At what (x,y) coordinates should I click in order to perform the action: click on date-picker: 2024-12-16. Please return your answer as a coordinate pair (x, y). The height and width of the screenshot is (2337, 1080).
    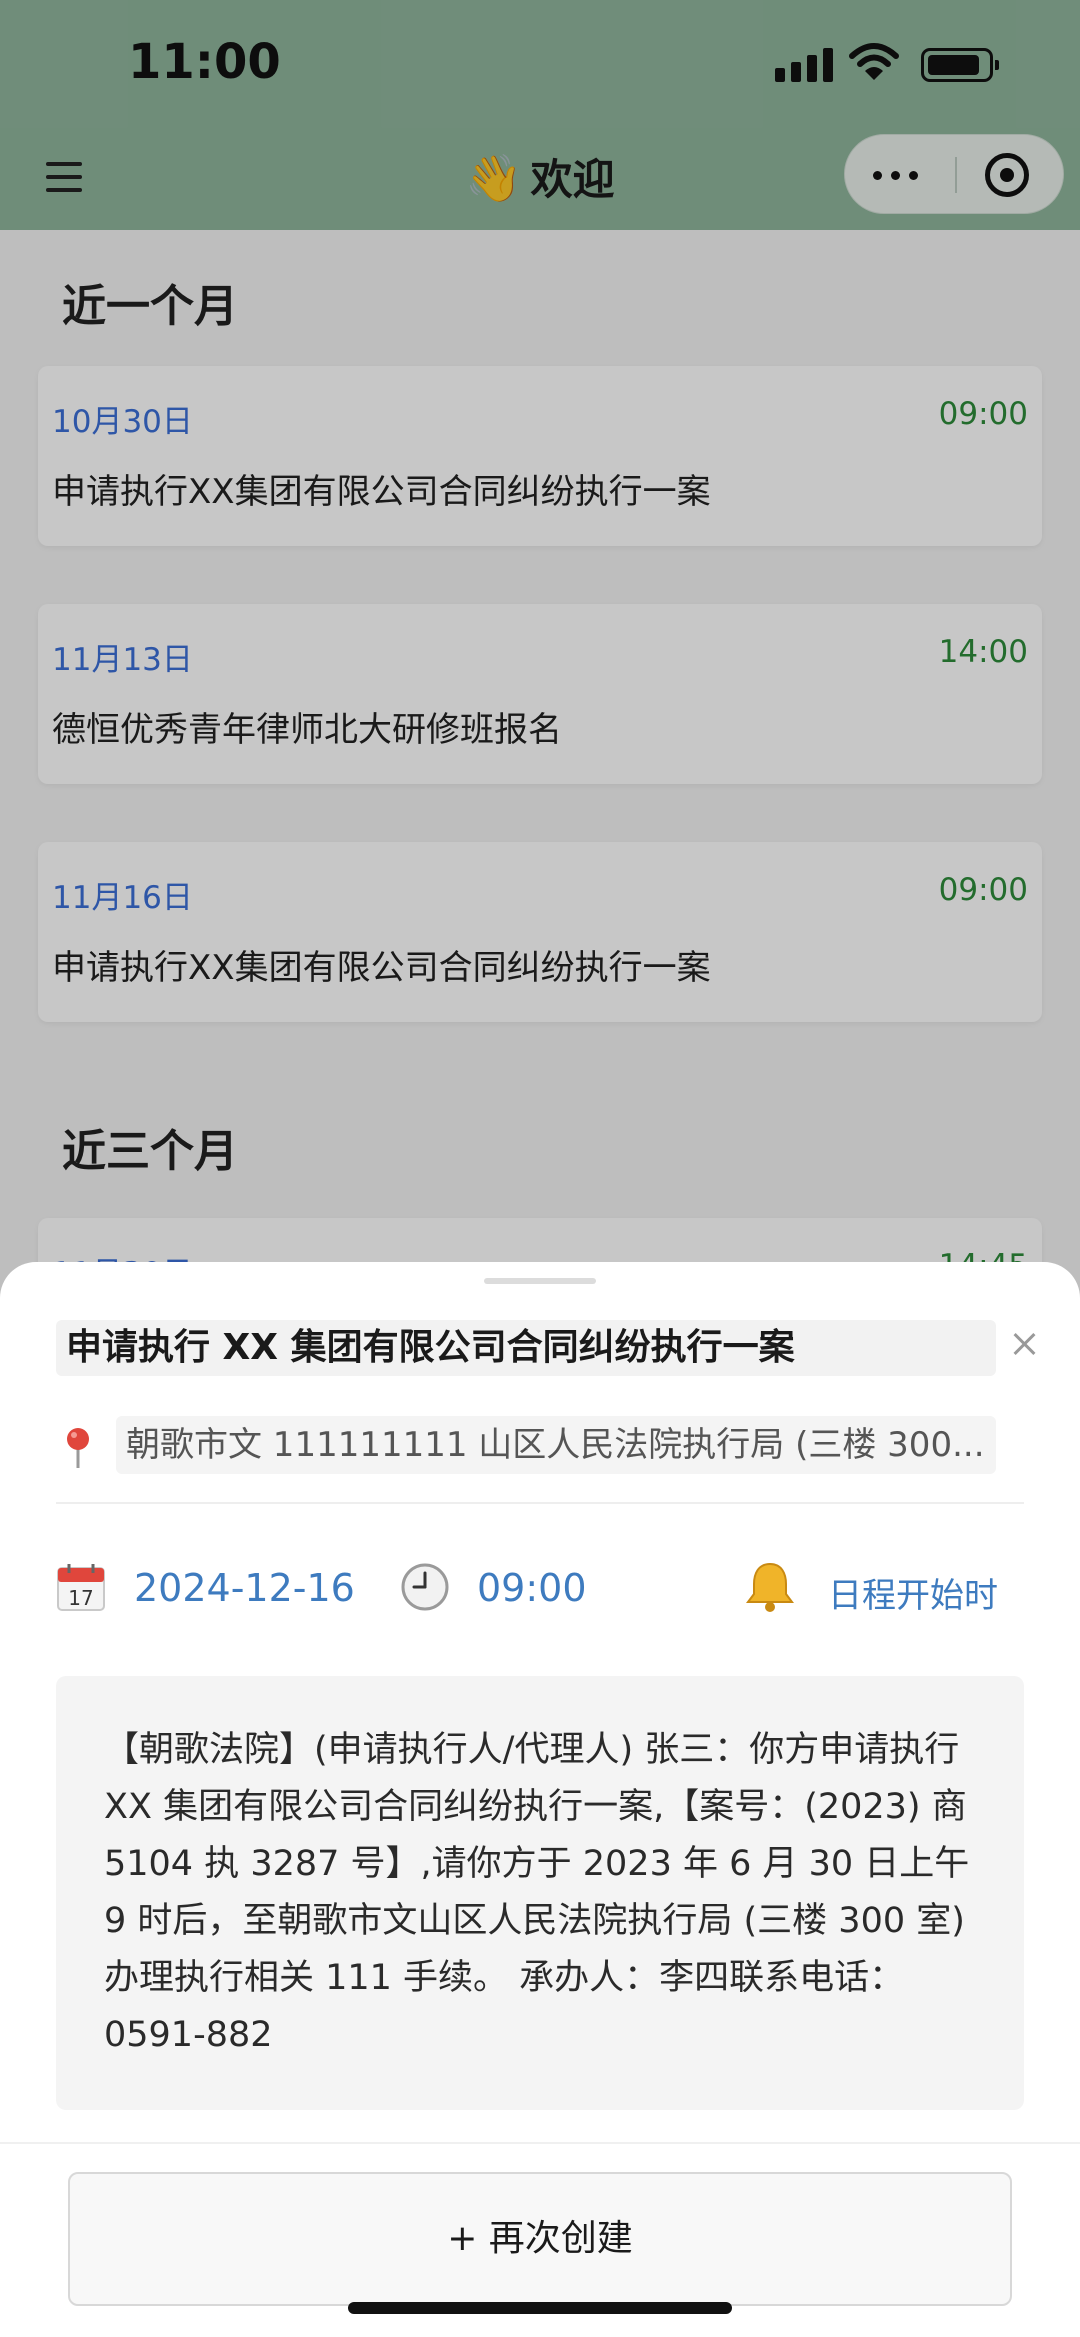
    Looking at the image, I should click on (244, 1588).